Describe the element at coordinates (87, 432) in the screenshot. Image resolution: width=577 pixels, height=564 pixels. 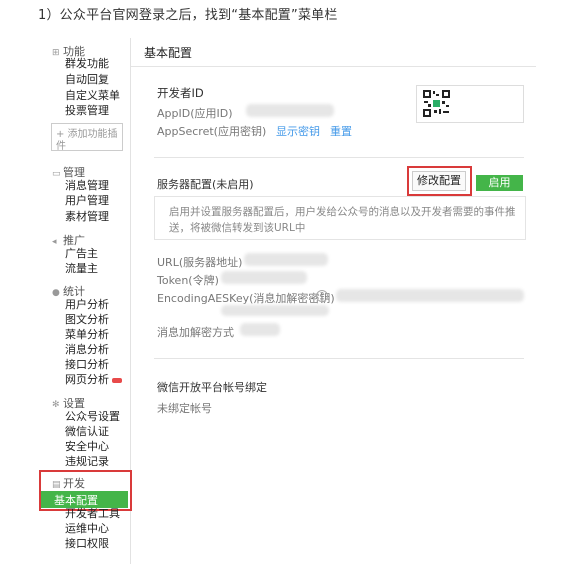
I see `sidebar-item-wechat-verify: 微信认证` at that location.